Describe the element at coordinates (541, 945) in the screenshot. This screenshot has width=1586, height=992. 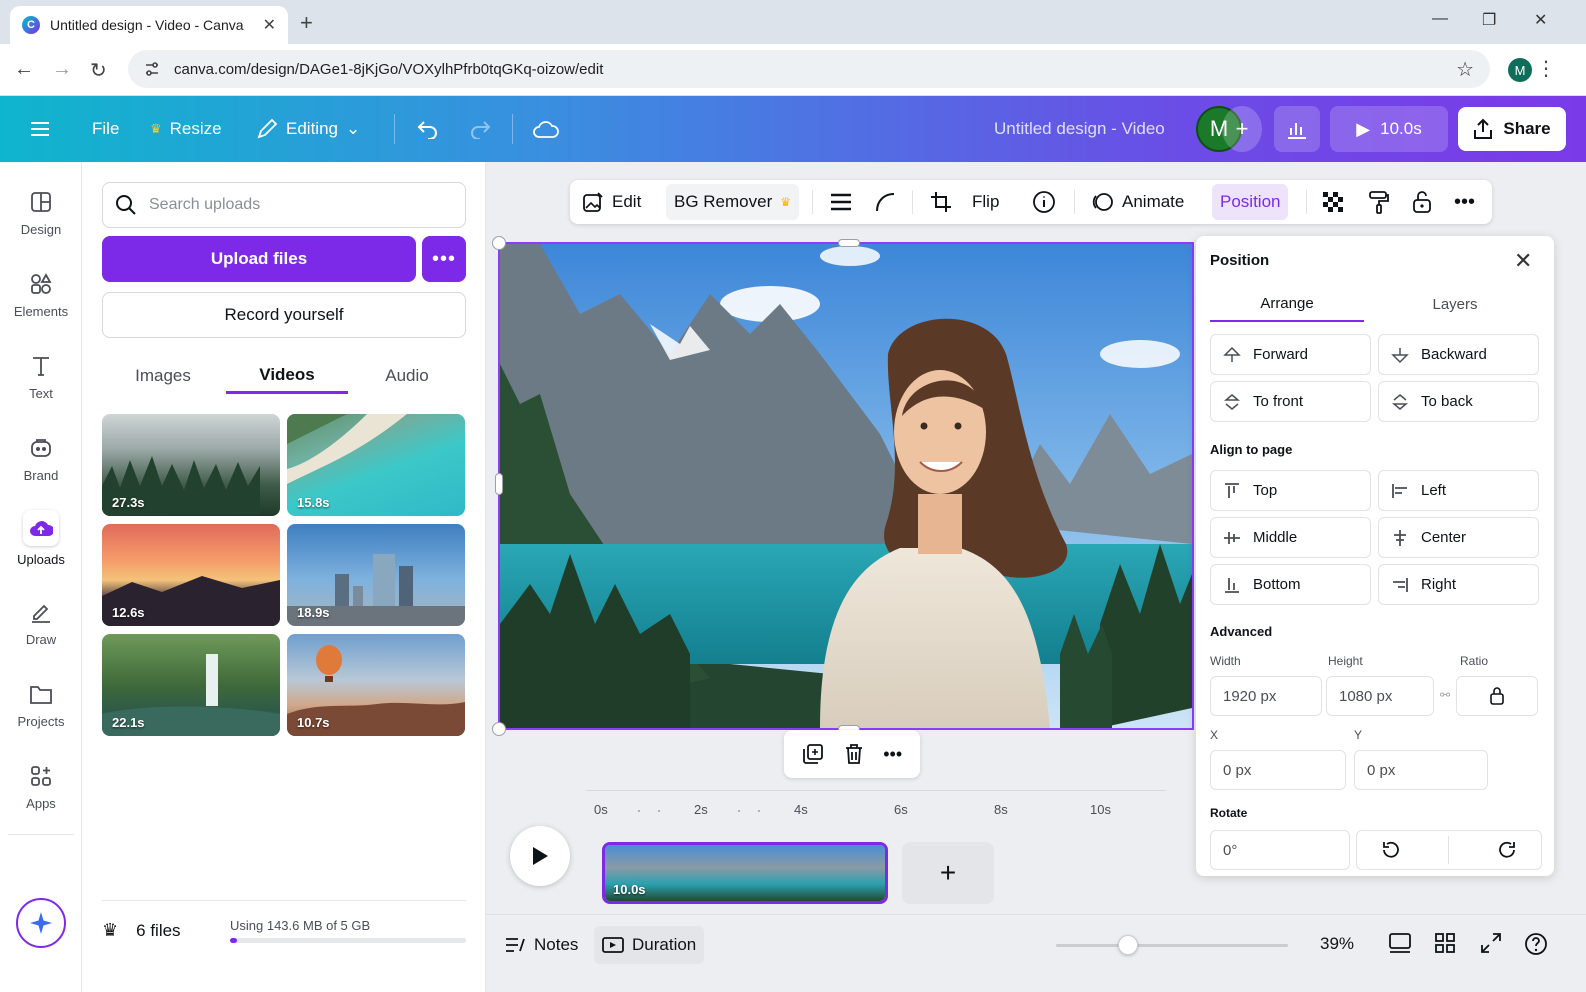
I see `notes-button: Notes` at that location.